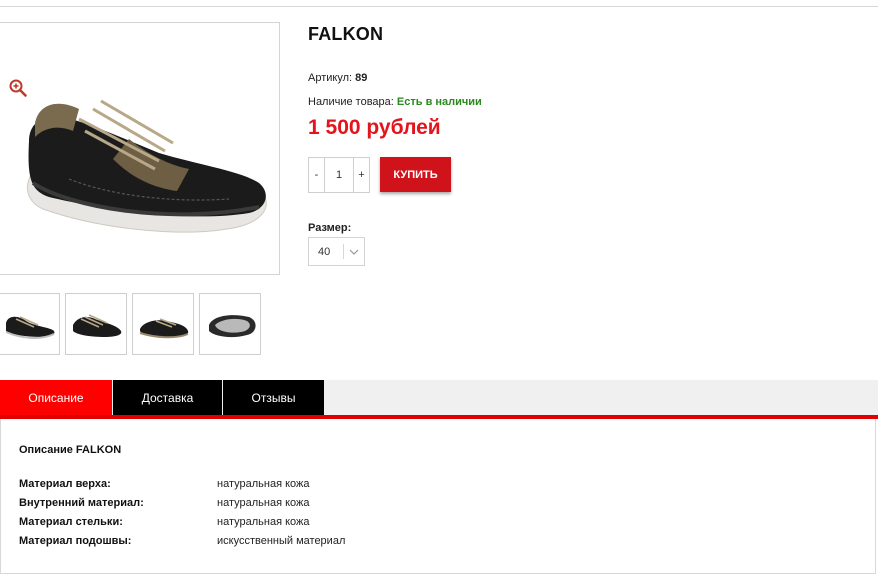 This screenshot has width=878, height=576. Describe the element at coordinates (346, 34) in the screenshot. I see `product-title: FALKON` at that location.